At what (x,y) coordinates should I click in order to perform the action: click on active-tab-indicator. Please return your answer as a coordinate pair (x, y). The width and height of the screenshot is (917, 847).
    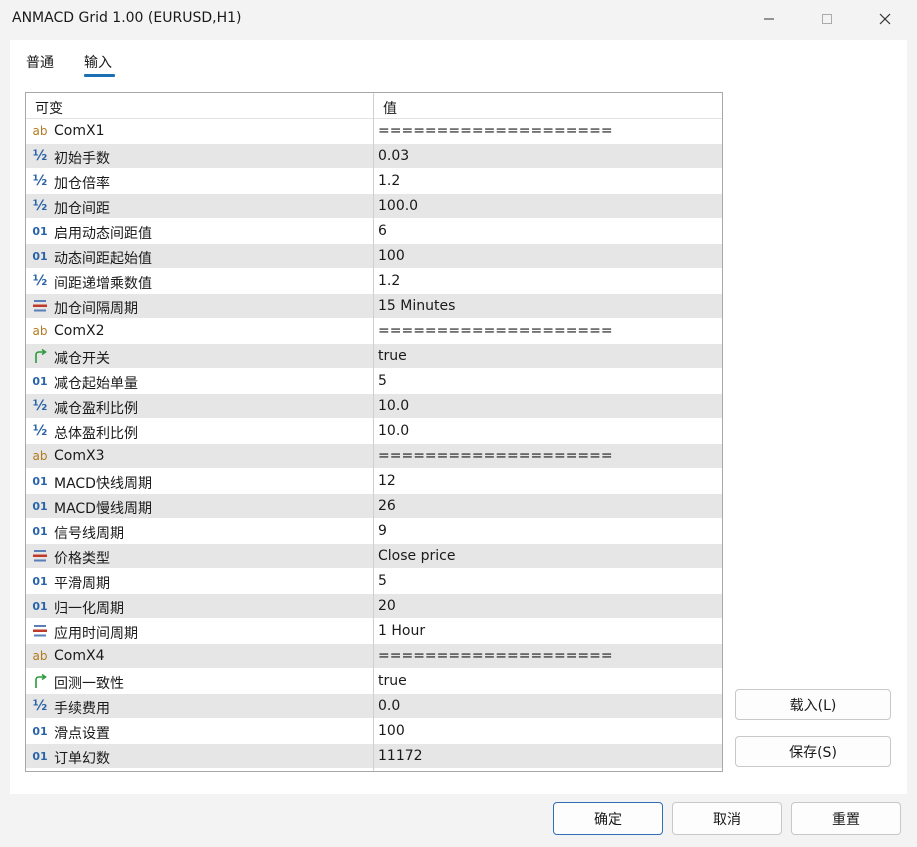
    Looking at the image, I should click on (99, 75).